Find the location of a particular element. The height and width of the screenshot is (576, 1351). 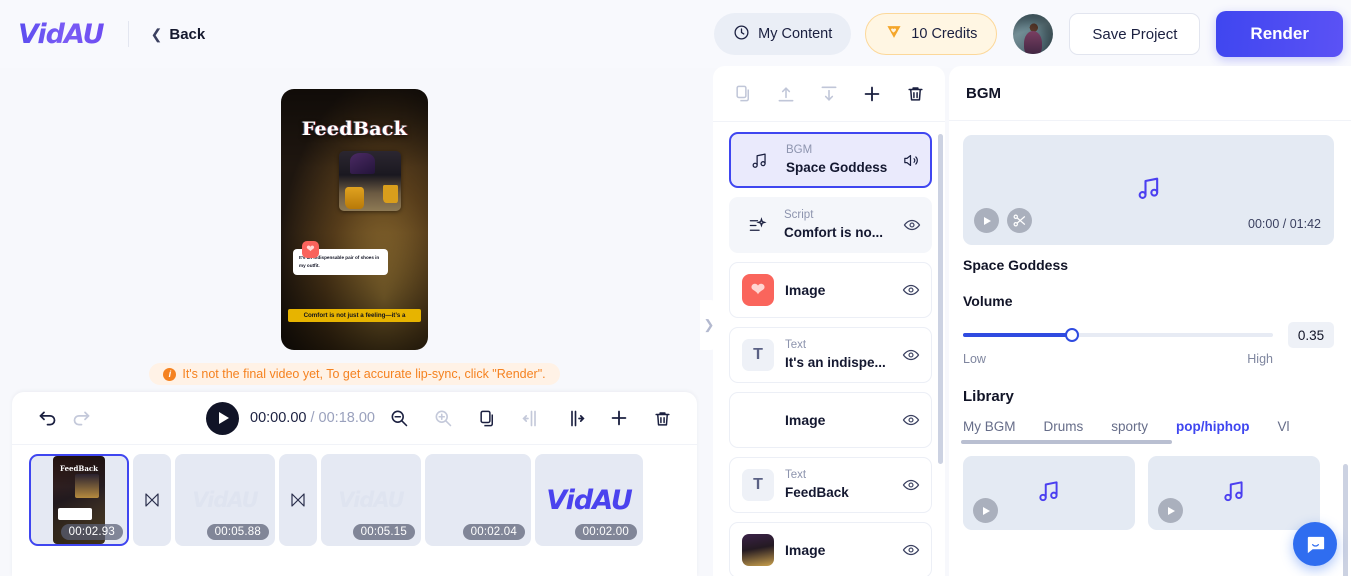

bgm-scrollbar is located at coordinates (1345, 520).